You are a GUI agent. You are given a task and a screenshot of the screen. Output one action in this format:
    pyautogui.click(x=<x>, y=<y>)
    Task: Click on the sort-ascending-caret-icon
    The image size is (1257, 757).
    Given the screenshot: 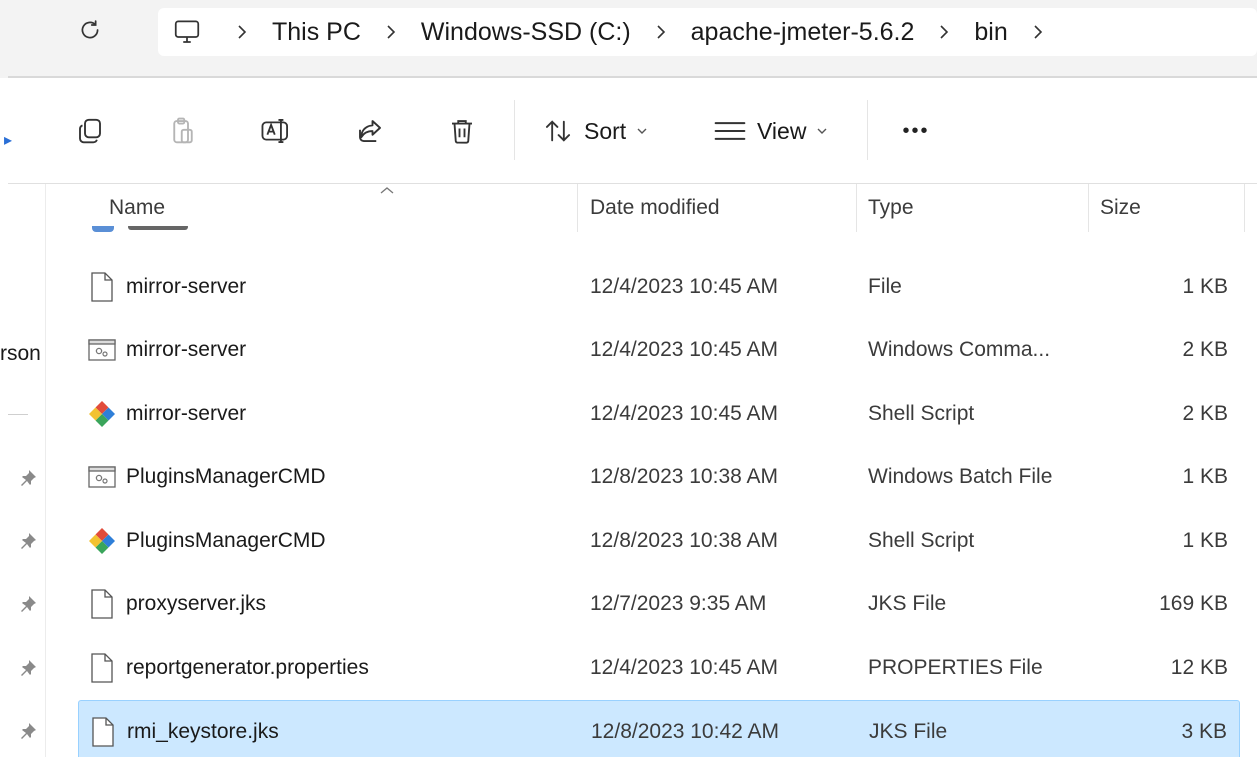 What is the action you would take?
    pyautogui.click(x=387, y=190)
    